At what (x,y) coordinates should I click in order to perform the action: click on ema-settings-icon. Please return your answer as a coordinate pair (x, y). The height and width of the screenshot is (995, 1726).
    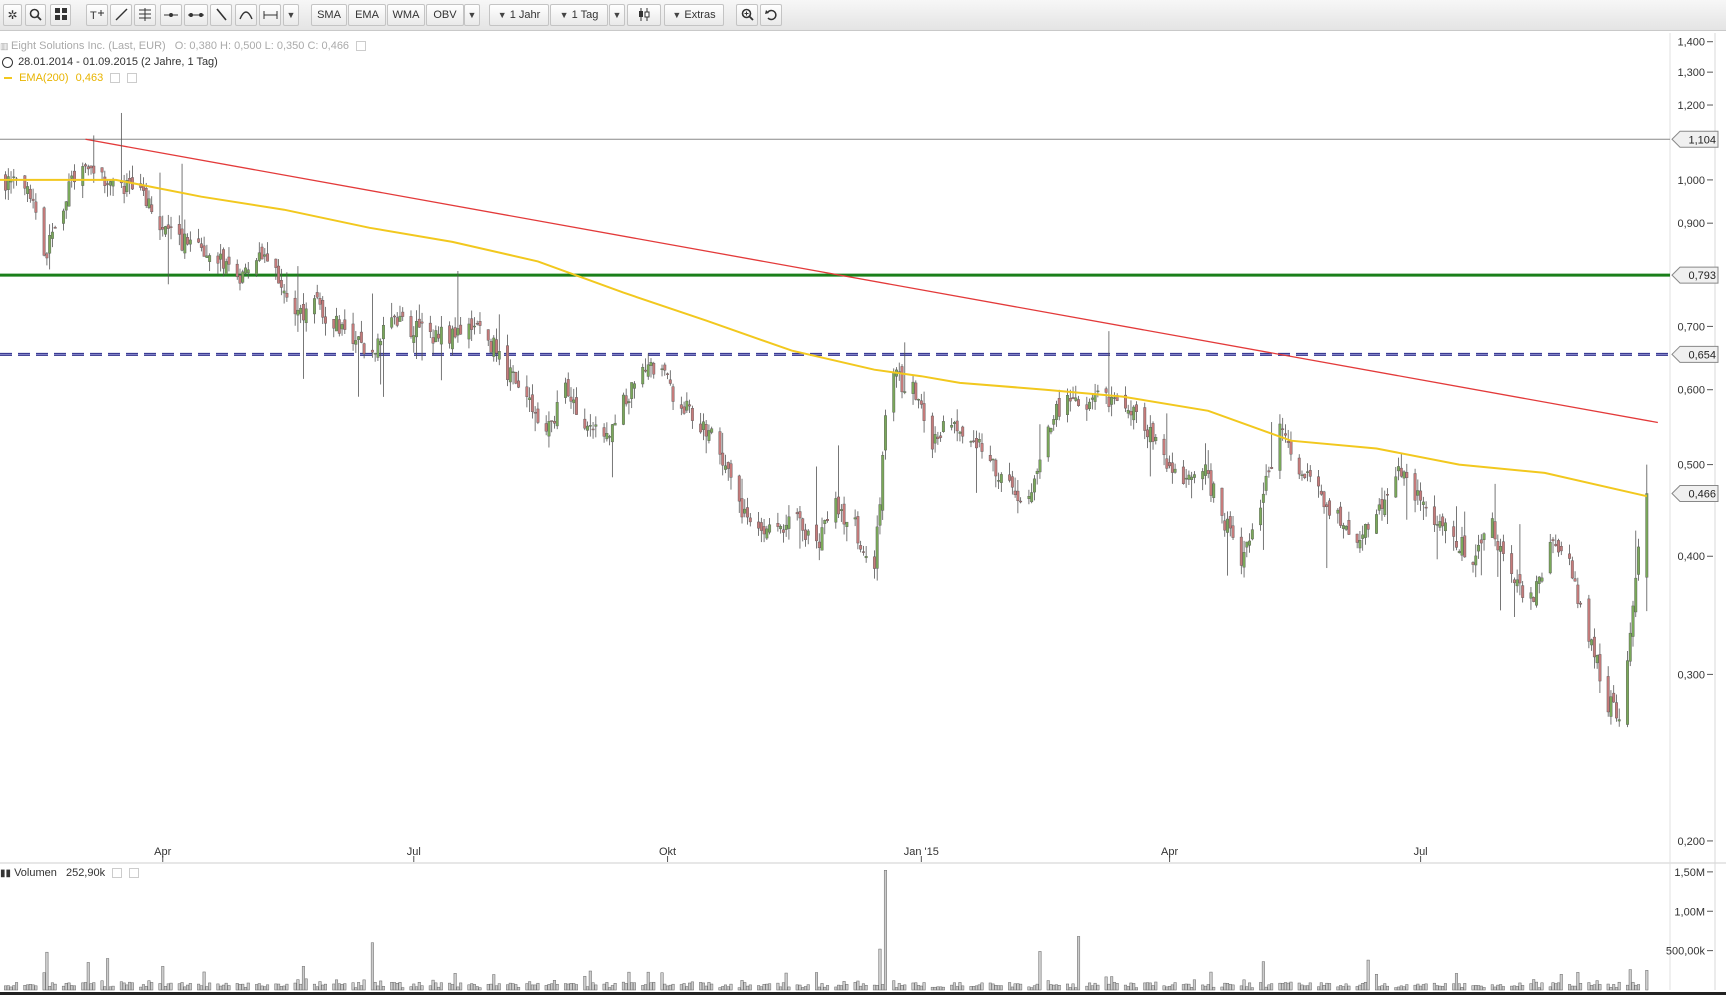
    Looking at the image, I should click on (115, 78).